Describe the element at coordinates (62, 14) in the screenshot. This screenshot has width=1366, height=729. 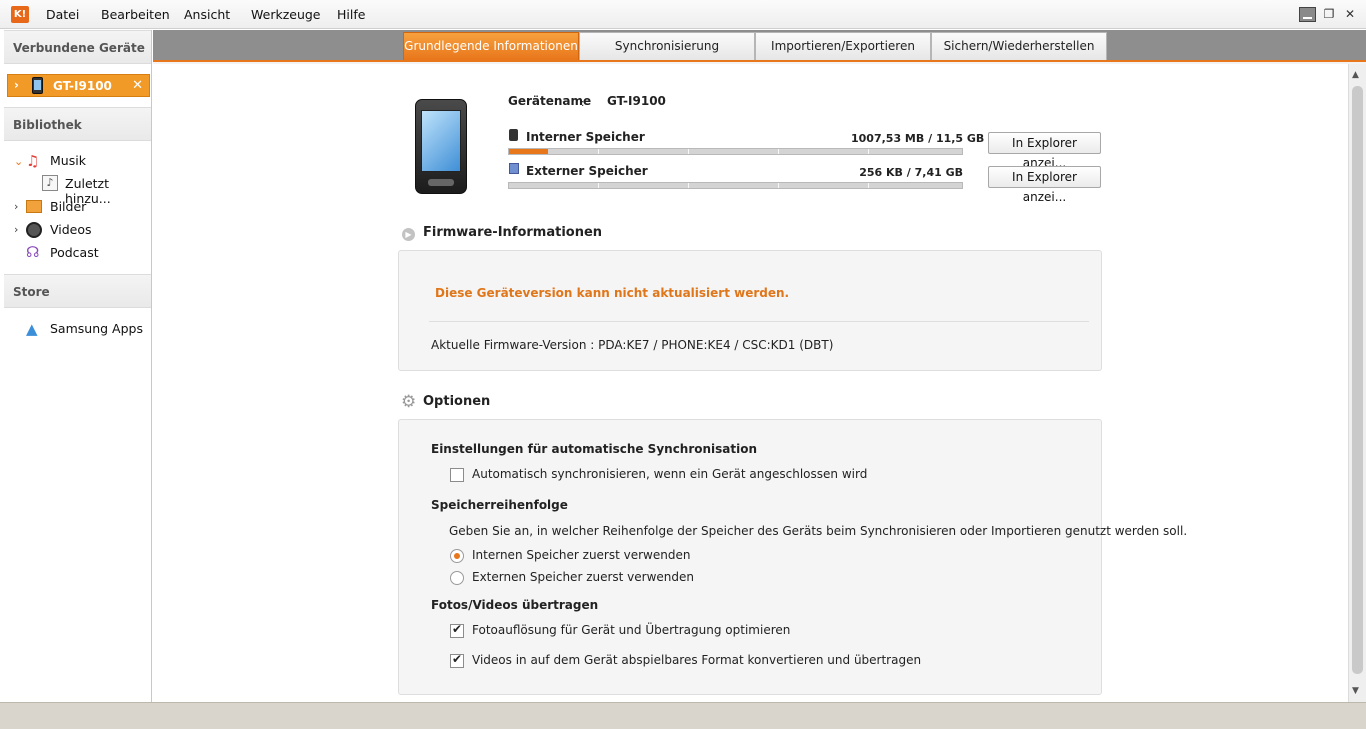
I see `menu-datei: Datei` at that location.